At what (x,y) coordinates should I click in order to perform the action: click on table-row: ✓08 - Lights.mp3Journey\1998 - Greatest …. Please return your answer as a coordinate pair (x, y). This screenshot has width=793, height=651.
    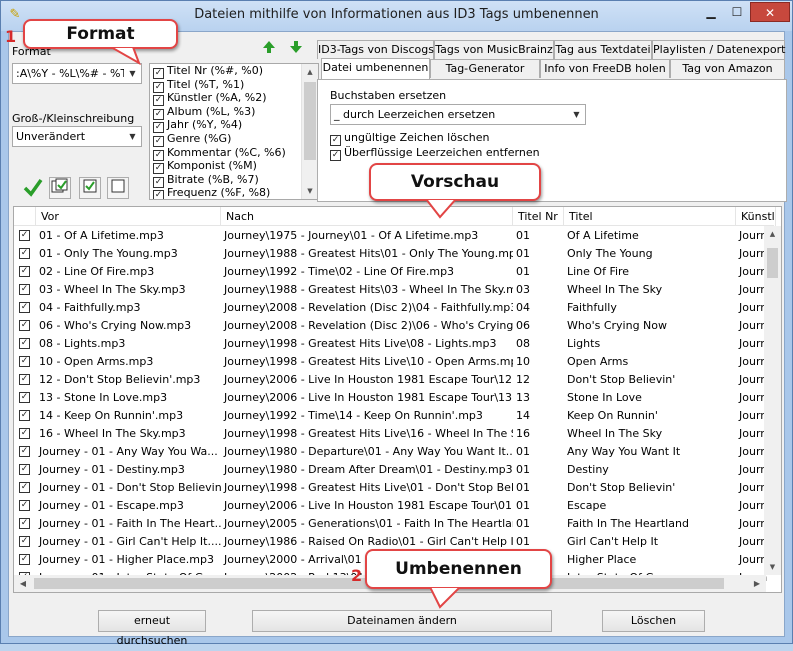
    Looking at the image, I should click on (390, 344).